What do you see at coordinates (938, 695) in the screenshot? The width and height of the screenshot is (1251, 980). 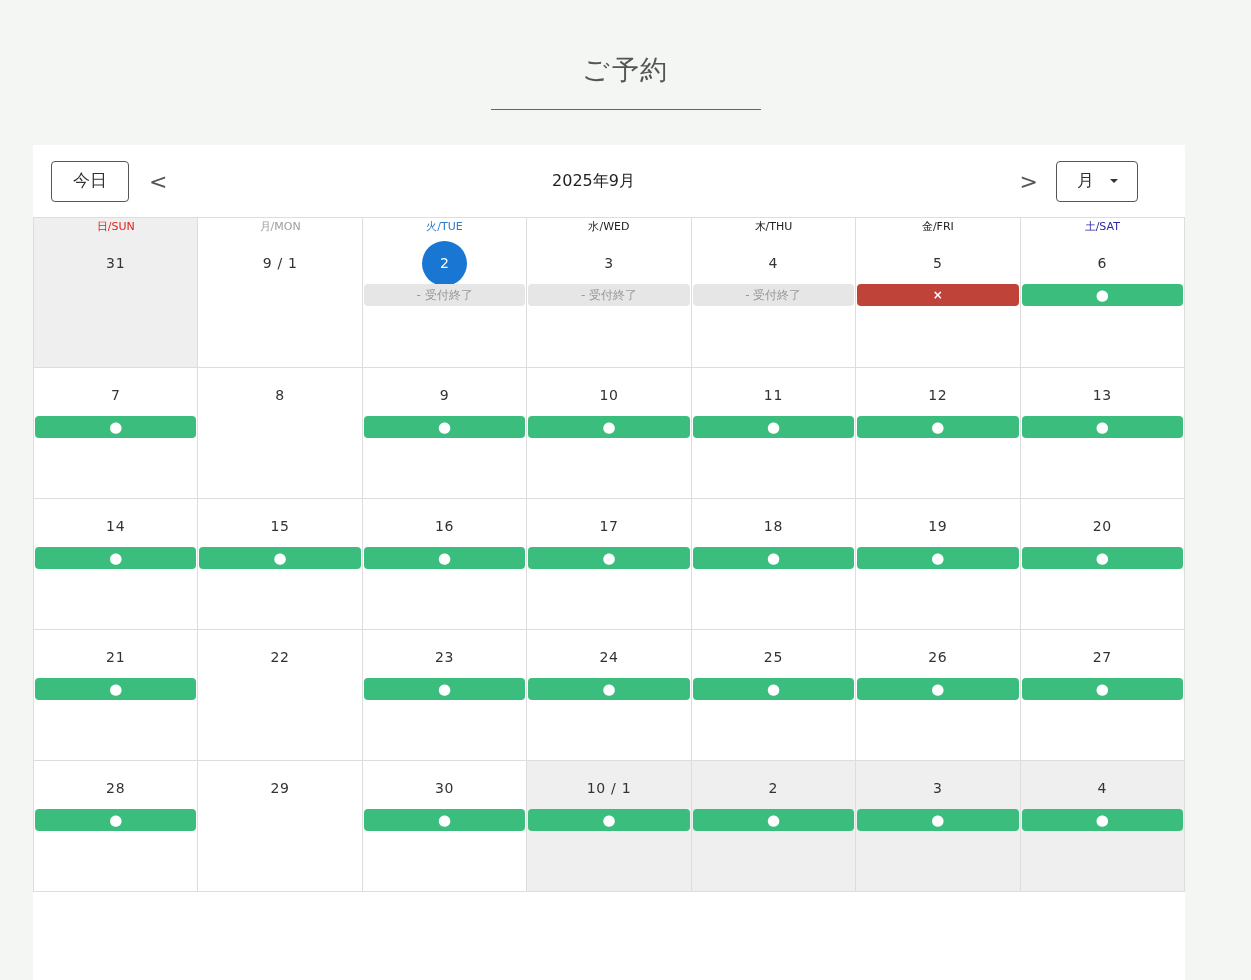 I see `day-cell: 26 ●` at bounding box center [938, 695].